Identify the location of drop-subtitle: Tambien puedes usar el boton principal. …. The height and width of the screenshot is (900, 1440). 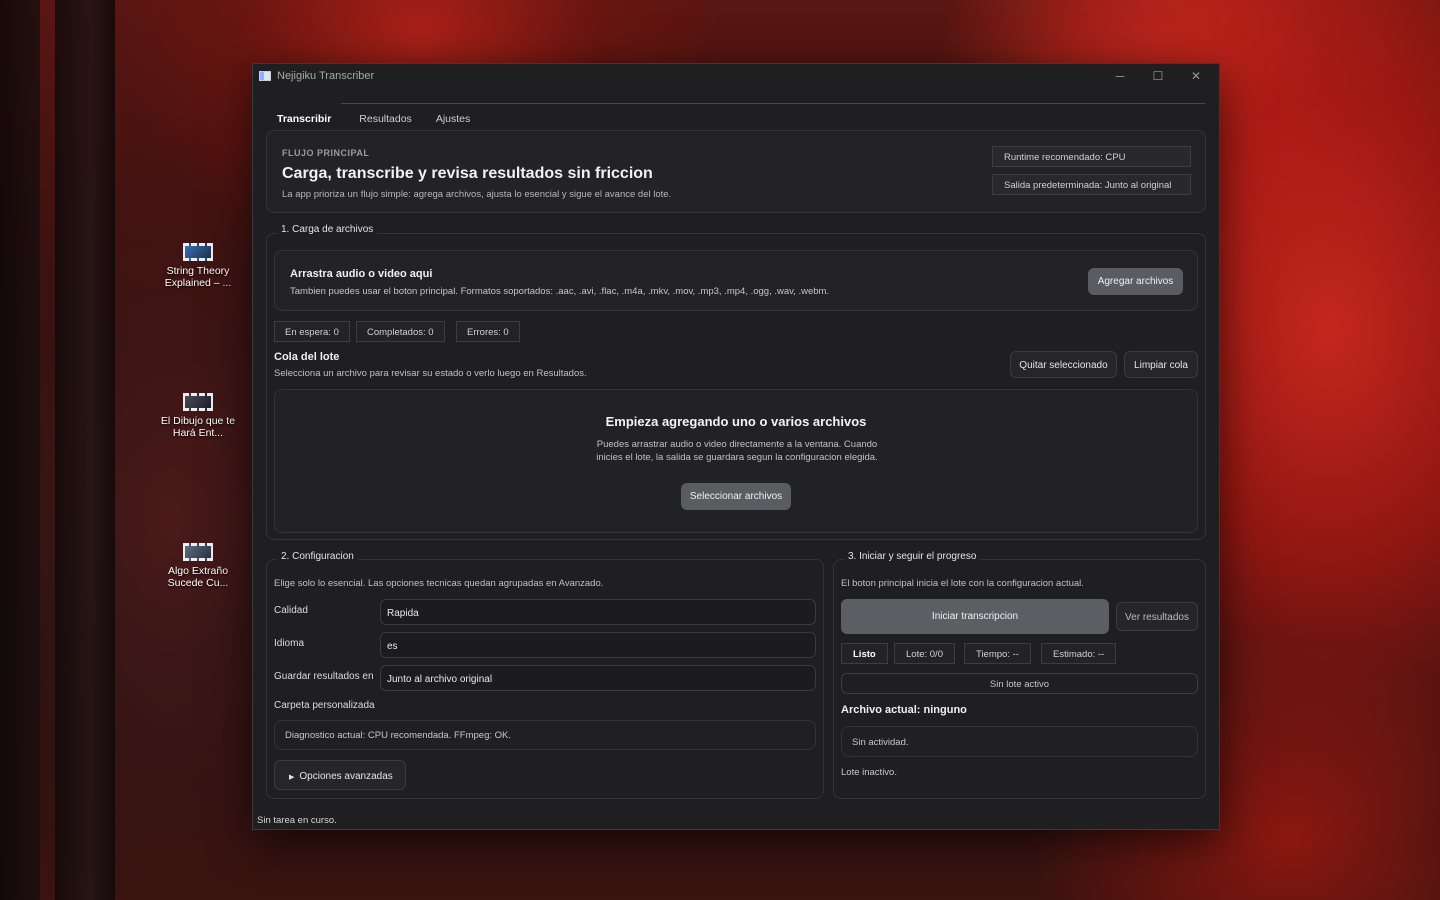
(560, 291).